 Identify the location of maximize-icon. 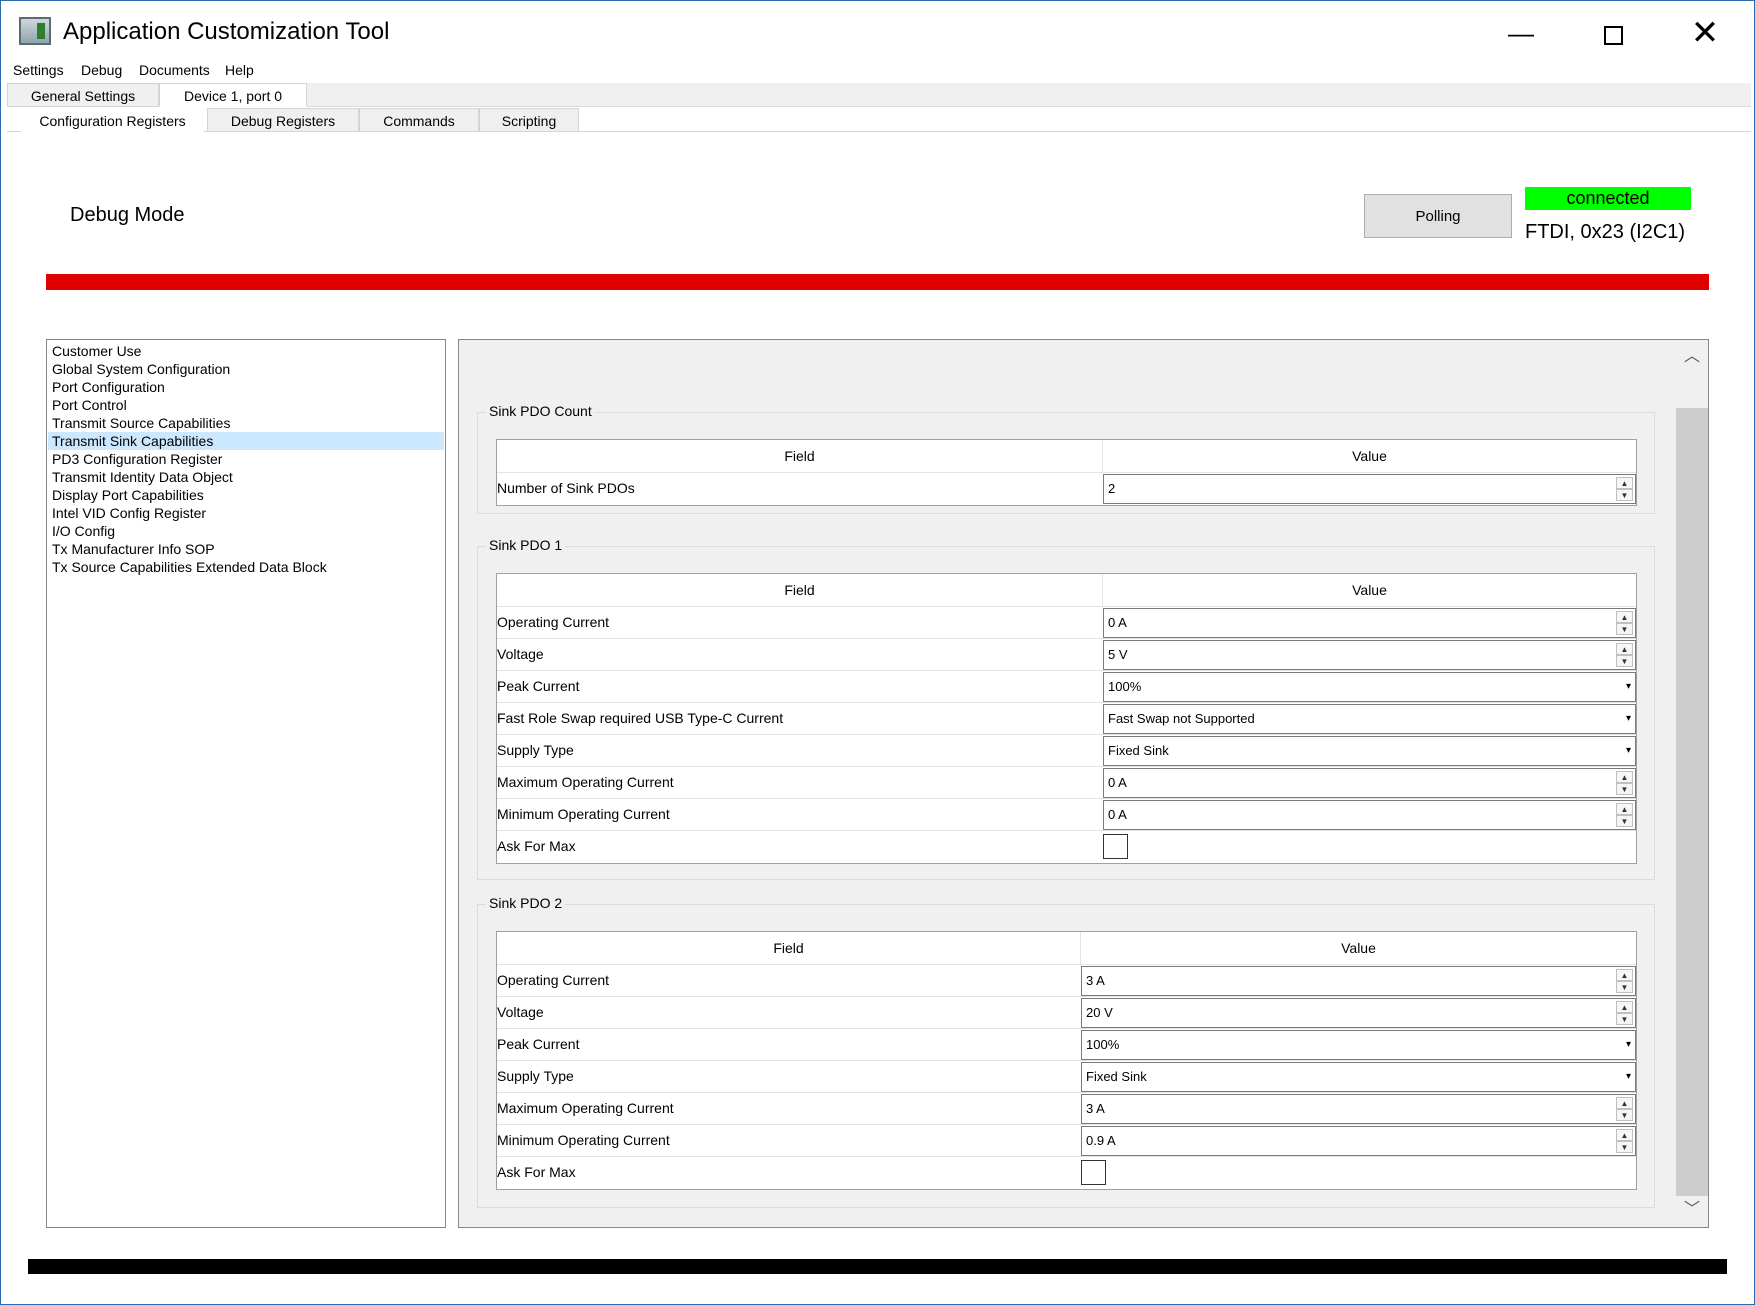
(1613, 35).